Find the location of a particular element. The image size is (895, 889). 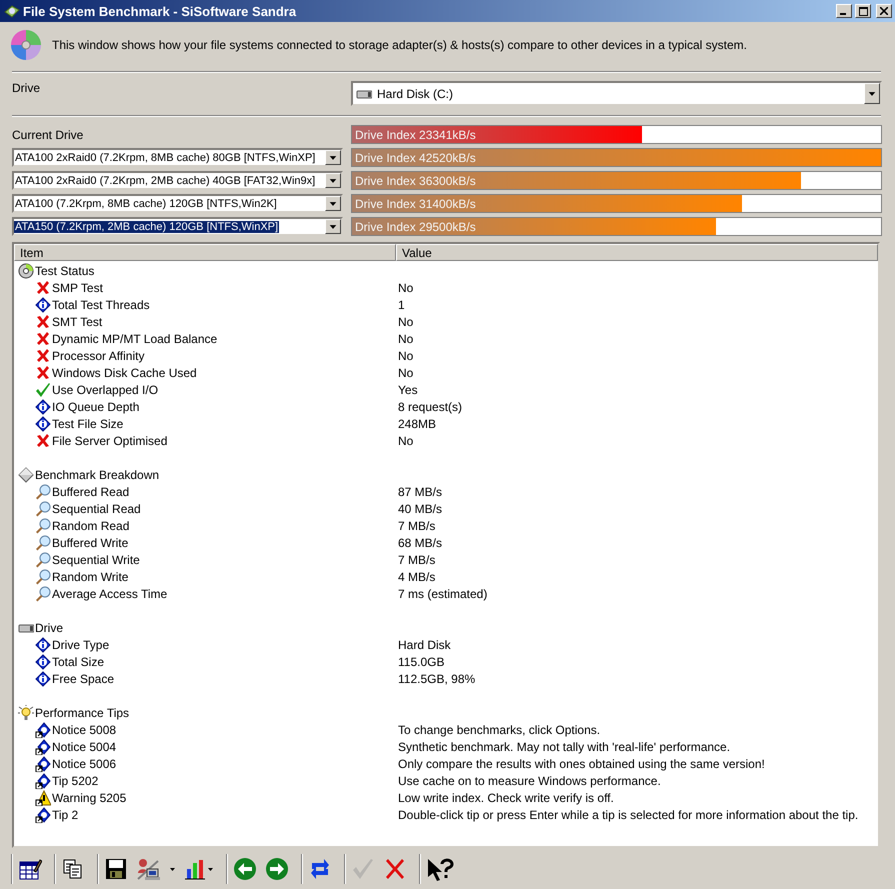

item-value: Low write index. Check write verify is off. is located at coordinates (506, 797).